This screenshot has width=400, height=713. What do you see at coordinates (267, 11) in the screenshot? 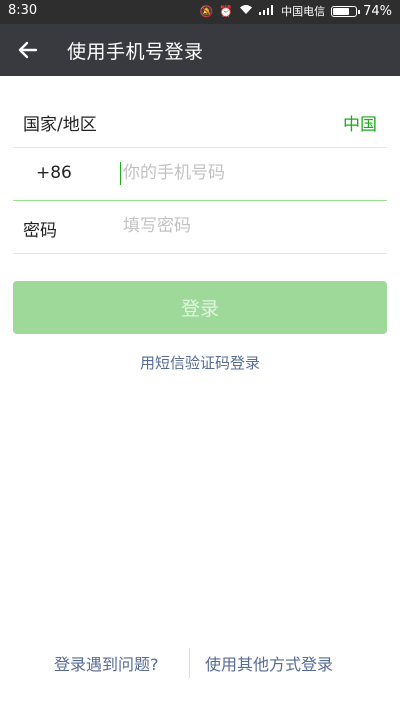
I see `signal-icon` at bounding box center [267, 11].